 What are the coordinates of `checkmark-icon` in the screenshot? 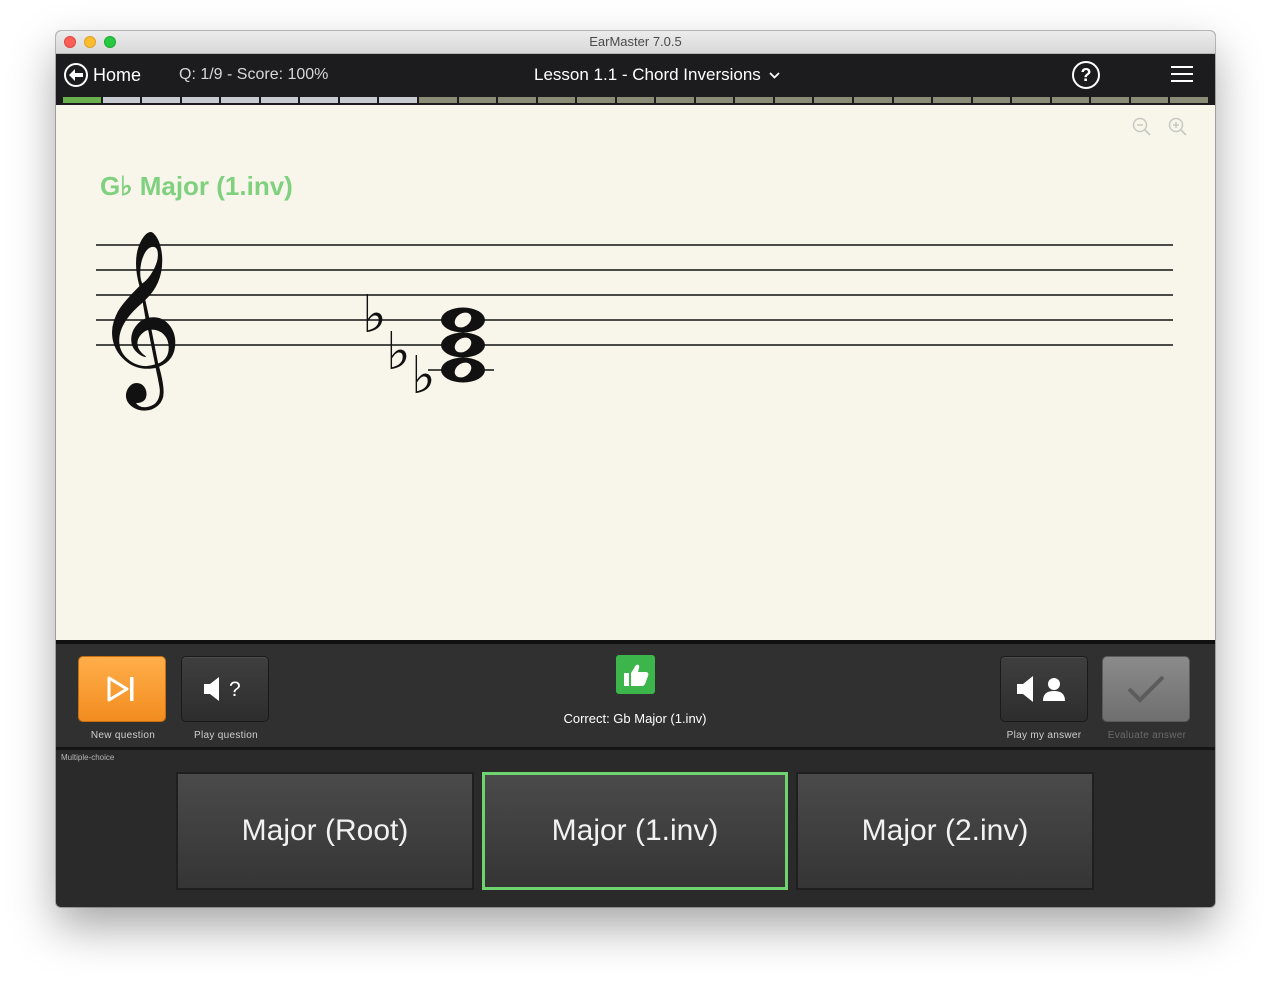 It's located at (1146, 689).